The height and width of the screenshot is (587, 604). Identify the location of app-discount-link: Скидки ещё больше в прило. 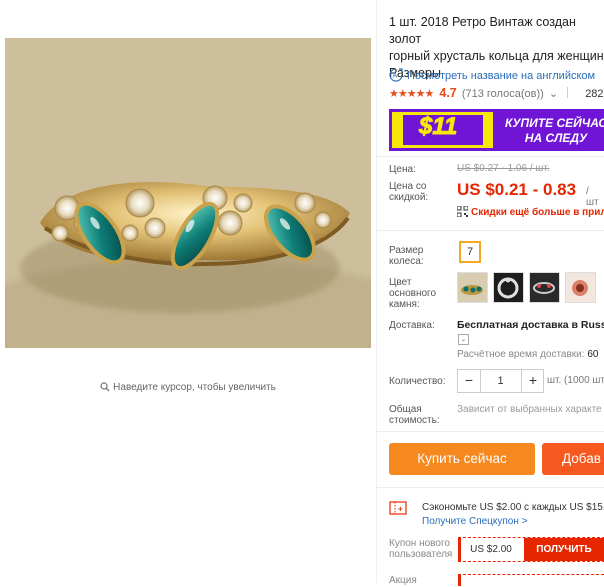
(530, 211).